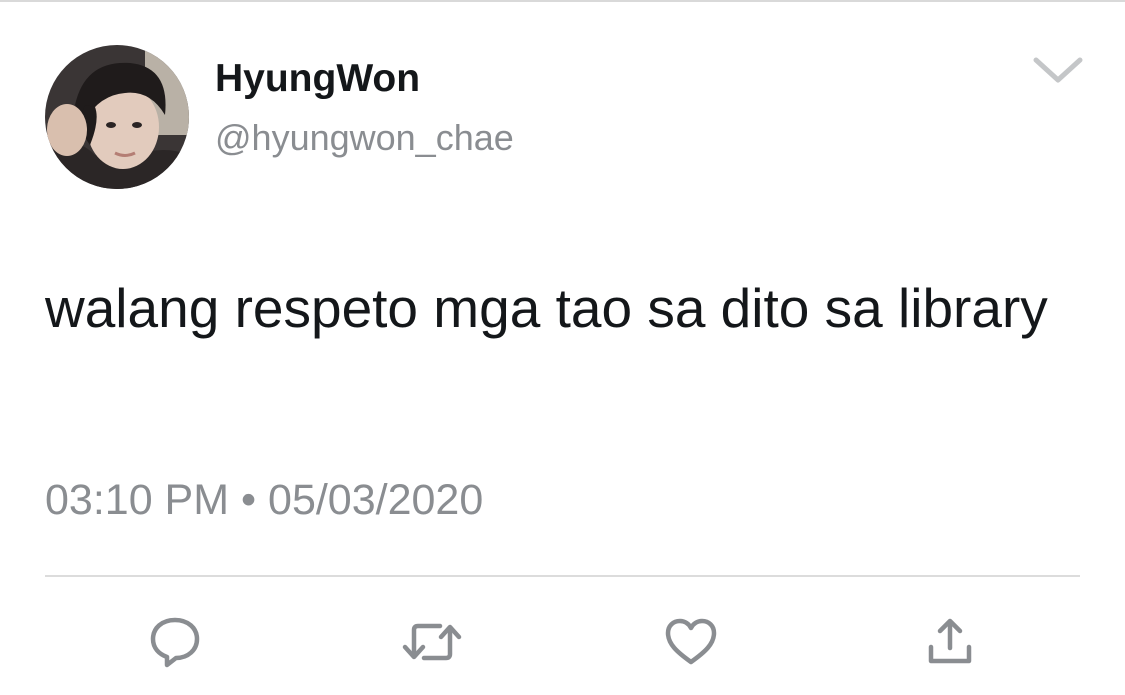 The width and height of the screenshot is (1125, 695). Describe the element at coordinates (364, 138) in the screenshot. I see `user-handle: @hyungwon_chae` at that location.